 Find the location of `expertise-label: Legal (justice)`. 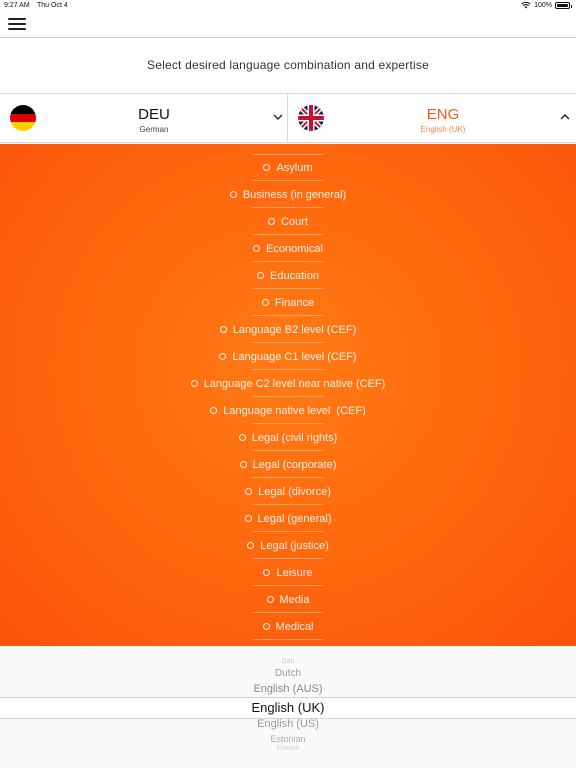

expertise-label: Legal (justice) is located at coordinates (294, 545).